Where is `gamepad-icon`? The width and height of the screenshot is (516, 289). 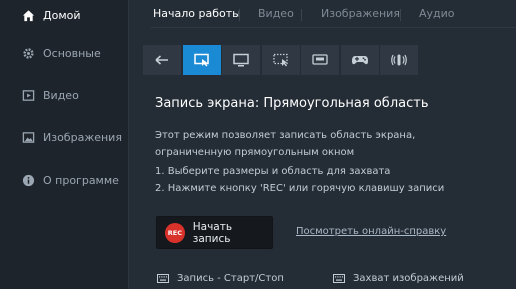 gamepad-icon is located at coordinates (359, 60).